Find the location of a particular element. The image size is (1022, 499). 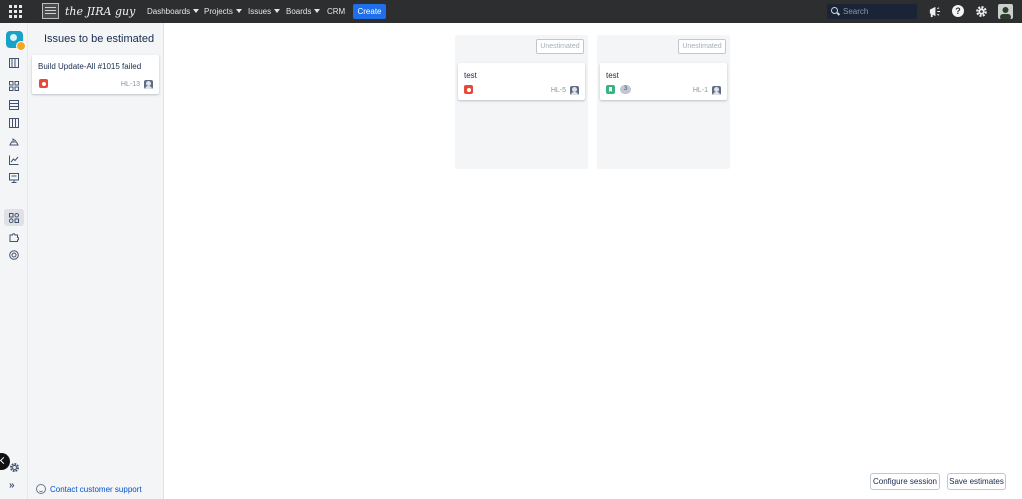

releases-icon is located at coordinates (14, 142).